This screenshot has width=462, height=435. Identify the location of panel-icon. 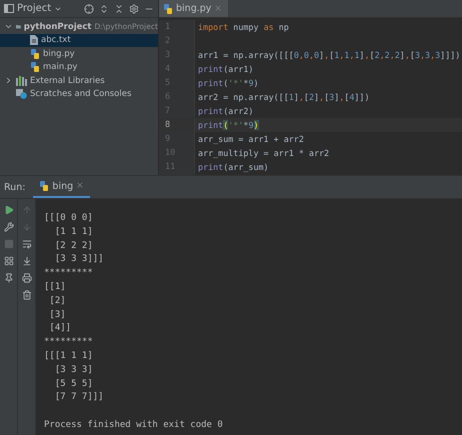
(9, 8).